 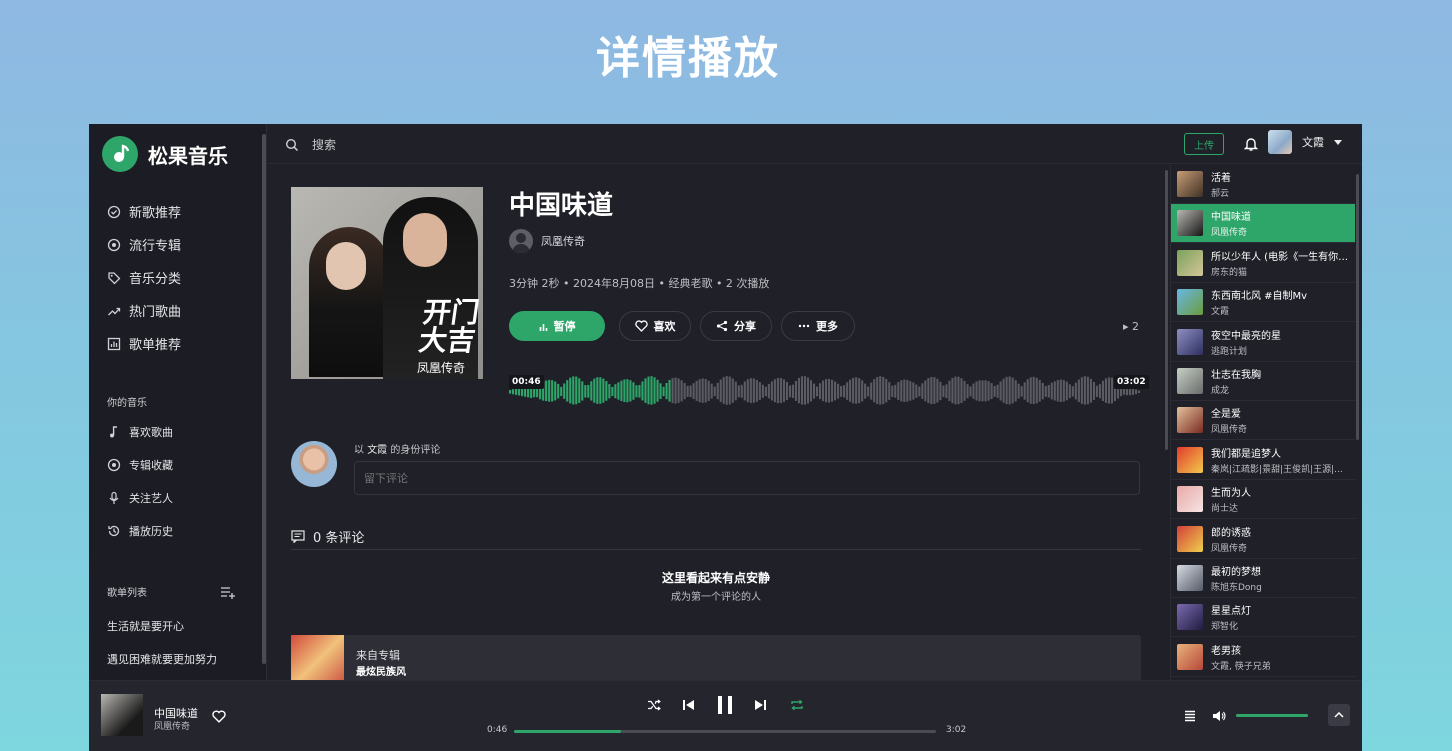 I want to click on pause-button: 暂停, so click(x=557, y=326).